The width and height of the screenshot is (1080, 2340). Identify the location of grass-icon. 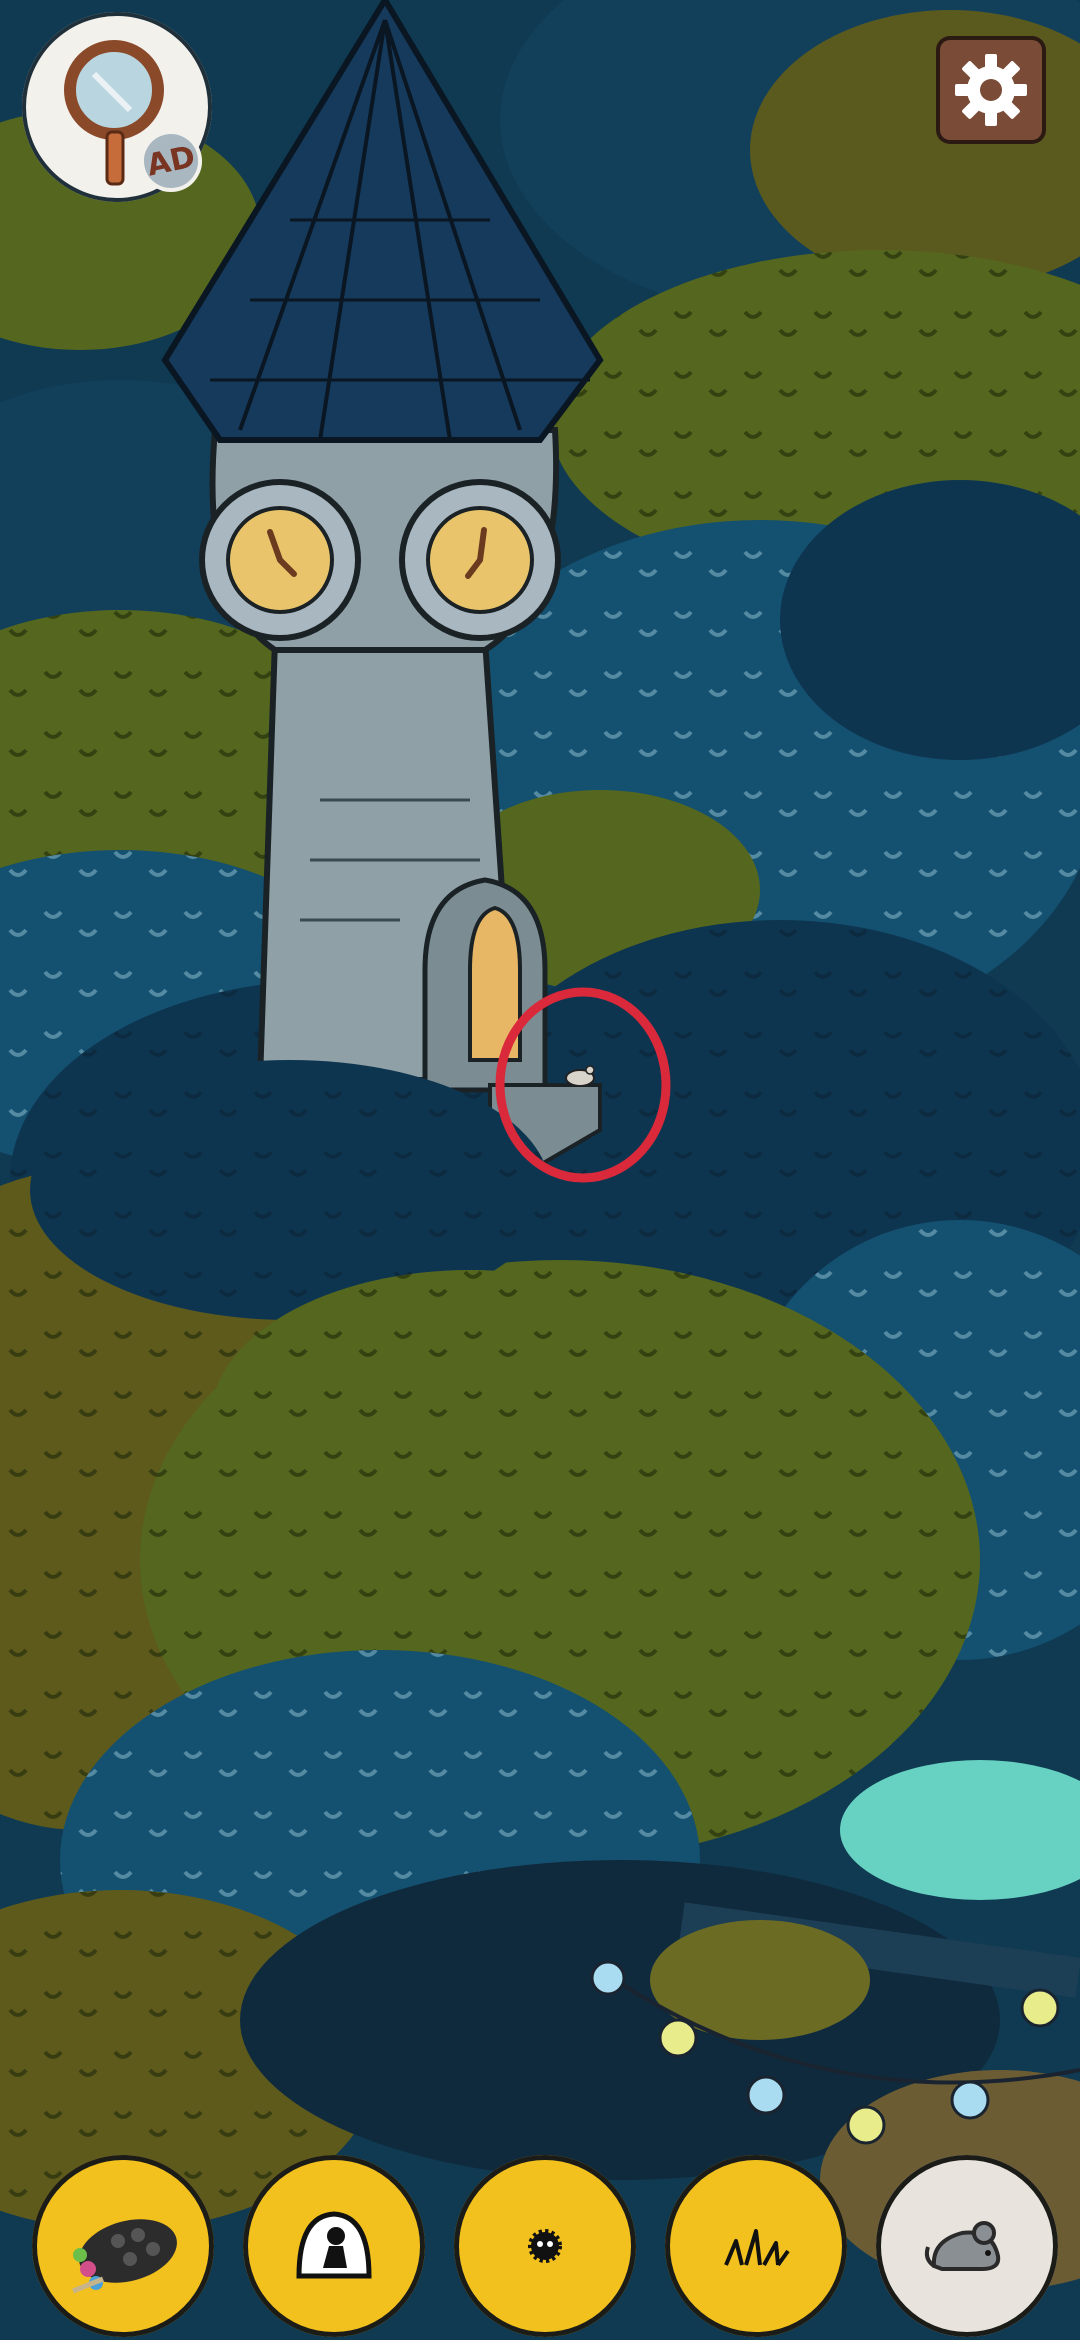
(757, 2248).